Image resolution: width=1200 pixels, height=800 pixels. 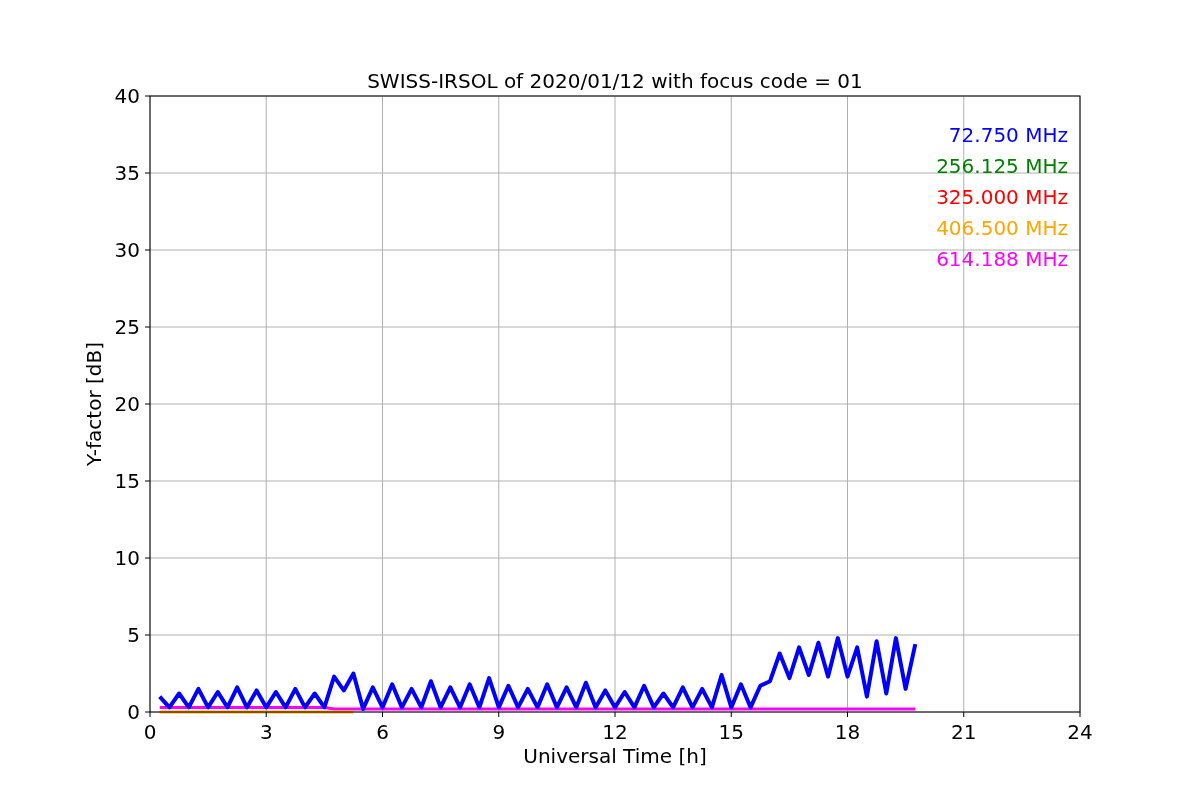 What do you see at coordinates (382, 732) in the screenshot?
I see `x-tick-label: 6` at bounding box center [382, 732].